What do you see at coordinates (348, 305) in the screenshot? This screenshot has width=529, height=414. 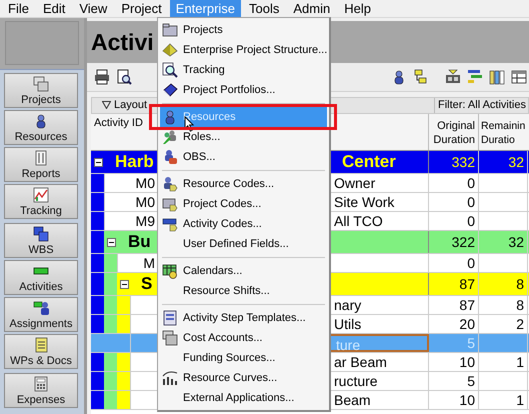 I see `activity-name: nary` at bounding box center [348, 305].